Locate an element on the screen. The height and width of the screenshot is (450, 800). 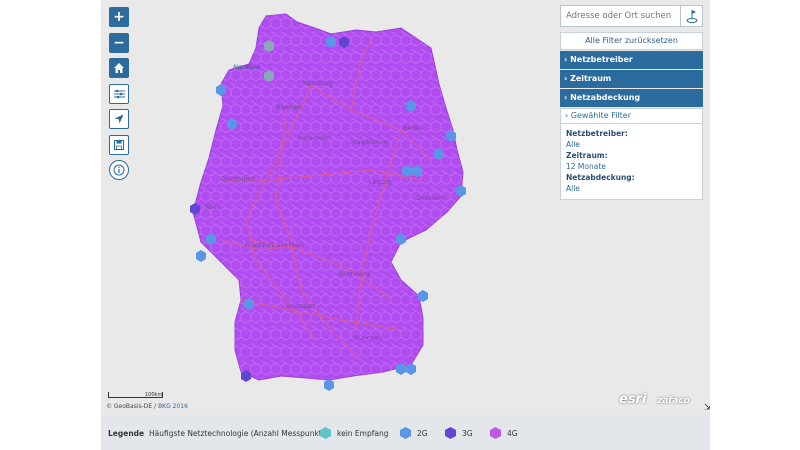
copyright-text: © GeoBasis-DE / is located at coordinates (131, 406).